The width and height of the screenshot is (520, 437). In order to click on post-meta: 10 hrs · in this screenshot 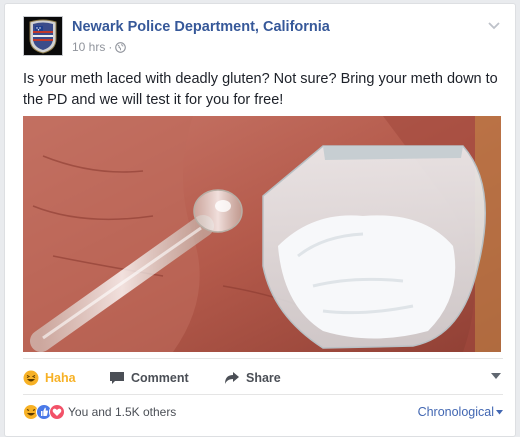, I will do `click(99, 47)`.